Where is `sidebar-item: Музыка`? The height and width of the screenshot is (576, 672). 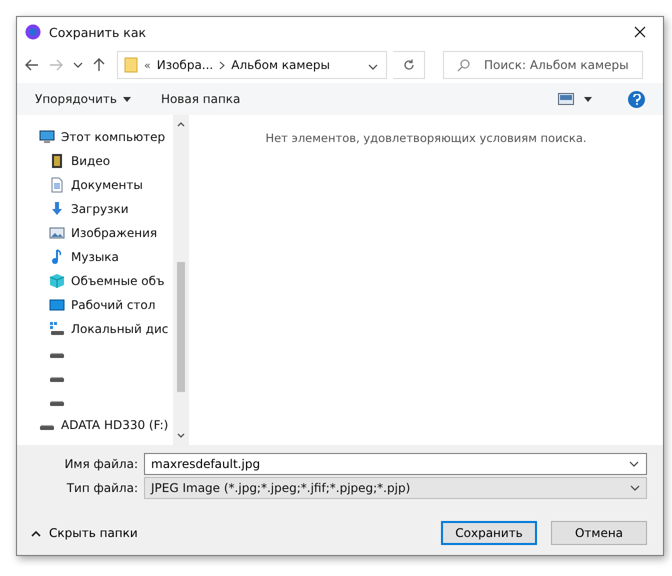
sidebar-item: Музыка is located at coordinates (95, 257).